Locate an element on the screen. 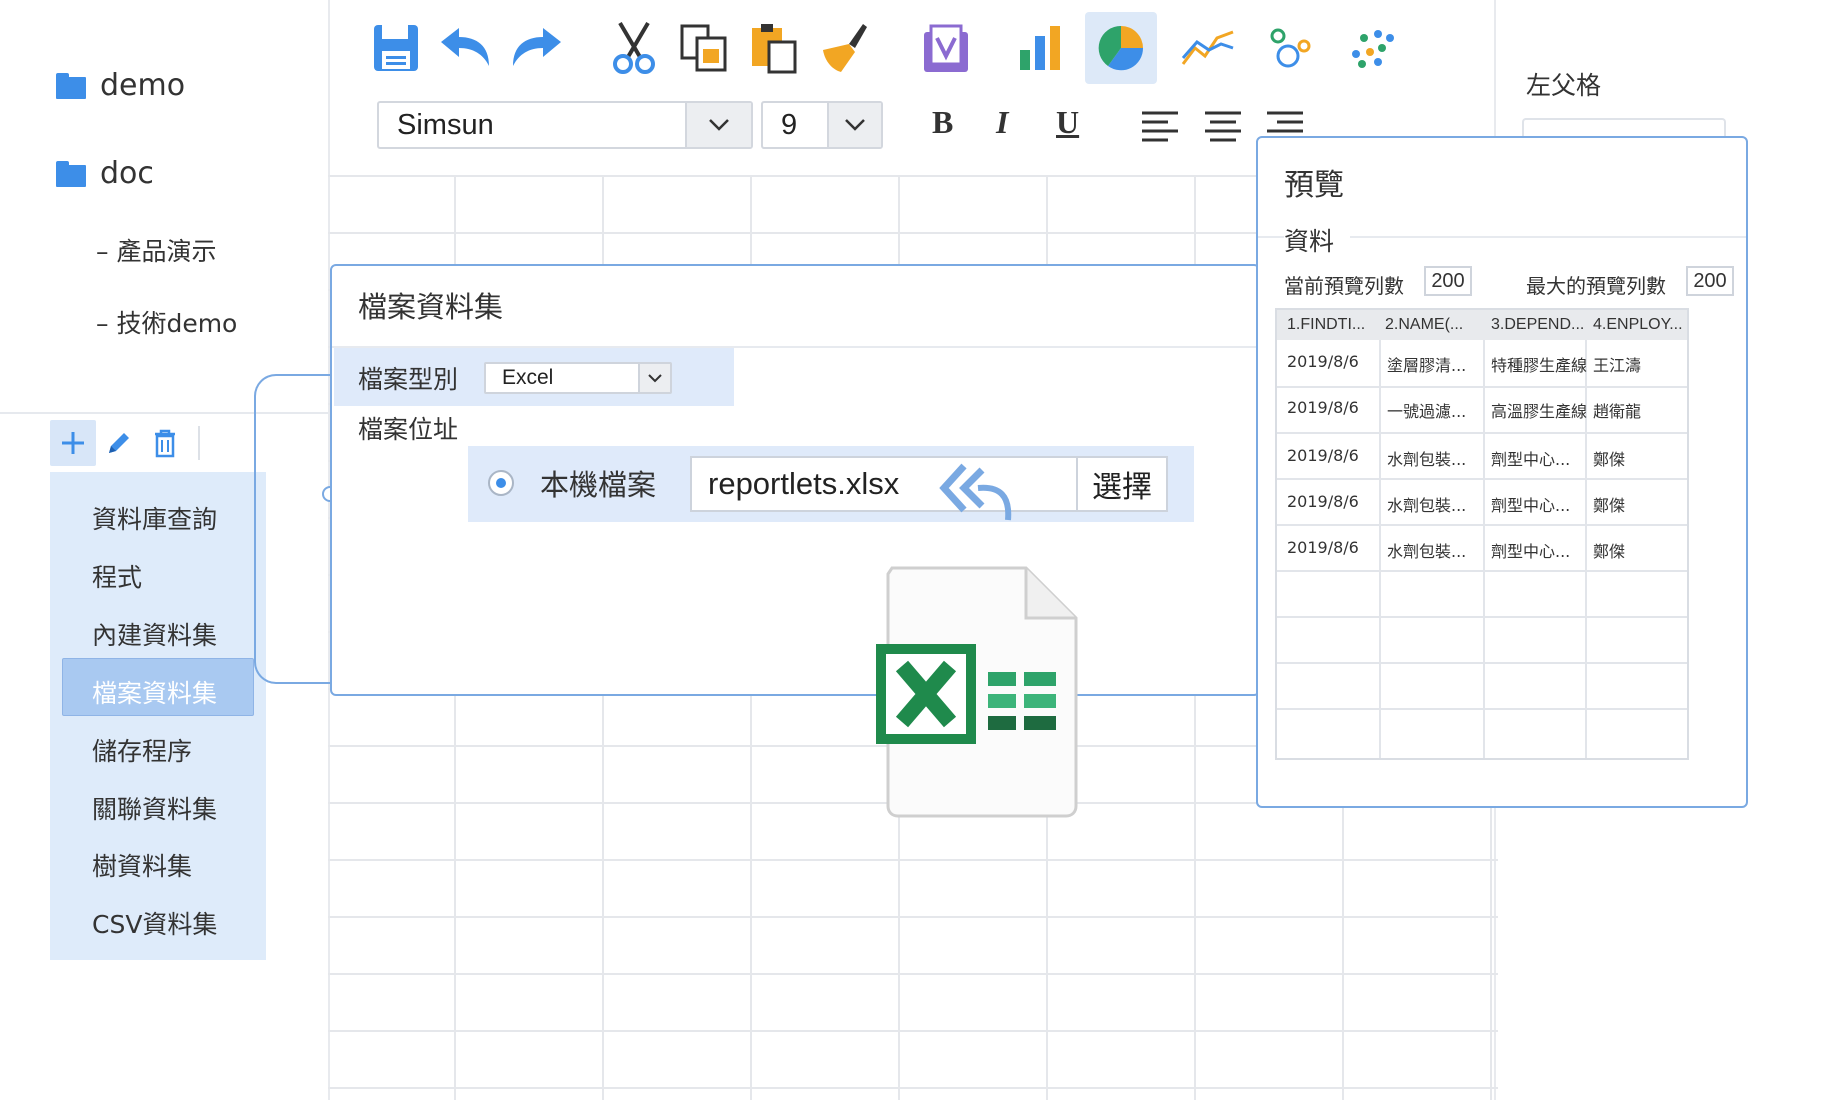  right-panel-title: 左父格 is located at coordinates (1564, 85).